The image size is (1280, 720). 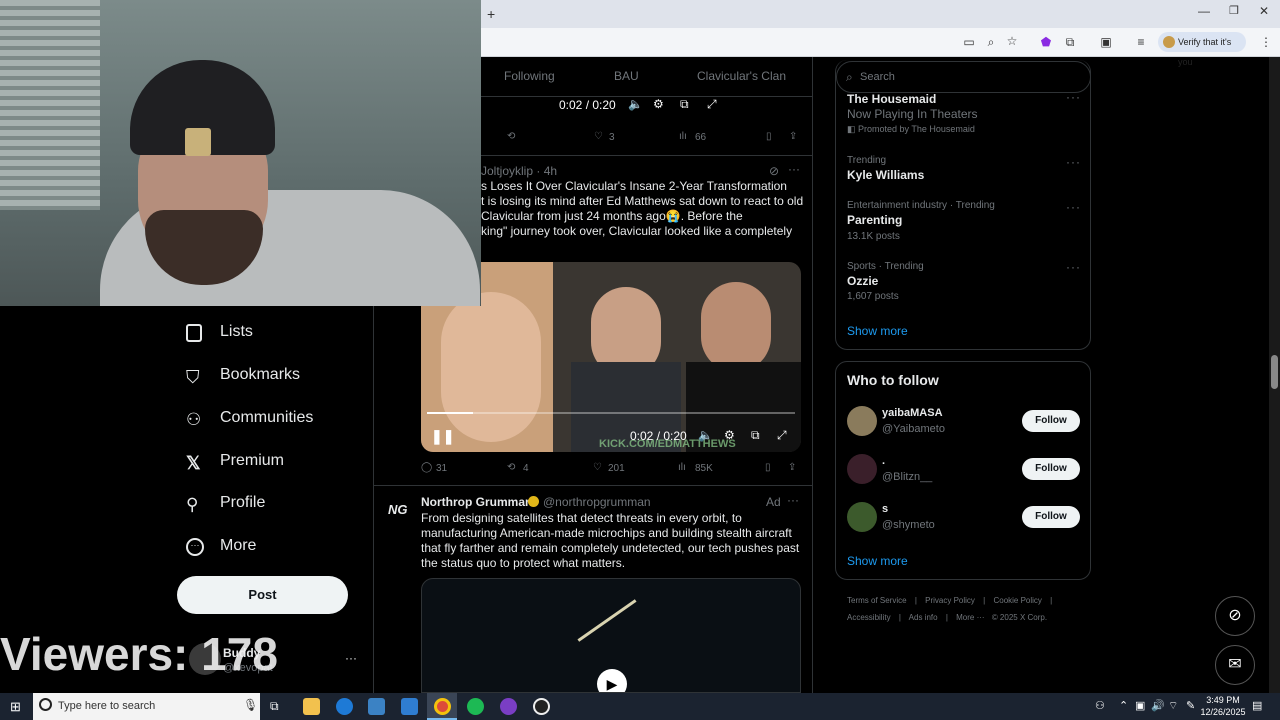 I want to click on trend-name: Ozzie, so click(x=862, y=281).